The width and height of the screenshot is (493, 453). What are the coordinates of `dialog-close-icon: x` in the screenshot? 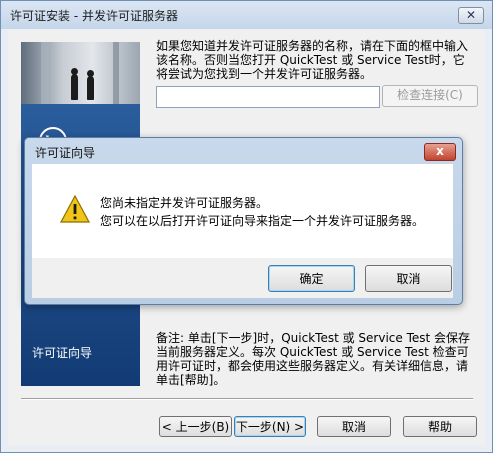 It's located at (440, 152).